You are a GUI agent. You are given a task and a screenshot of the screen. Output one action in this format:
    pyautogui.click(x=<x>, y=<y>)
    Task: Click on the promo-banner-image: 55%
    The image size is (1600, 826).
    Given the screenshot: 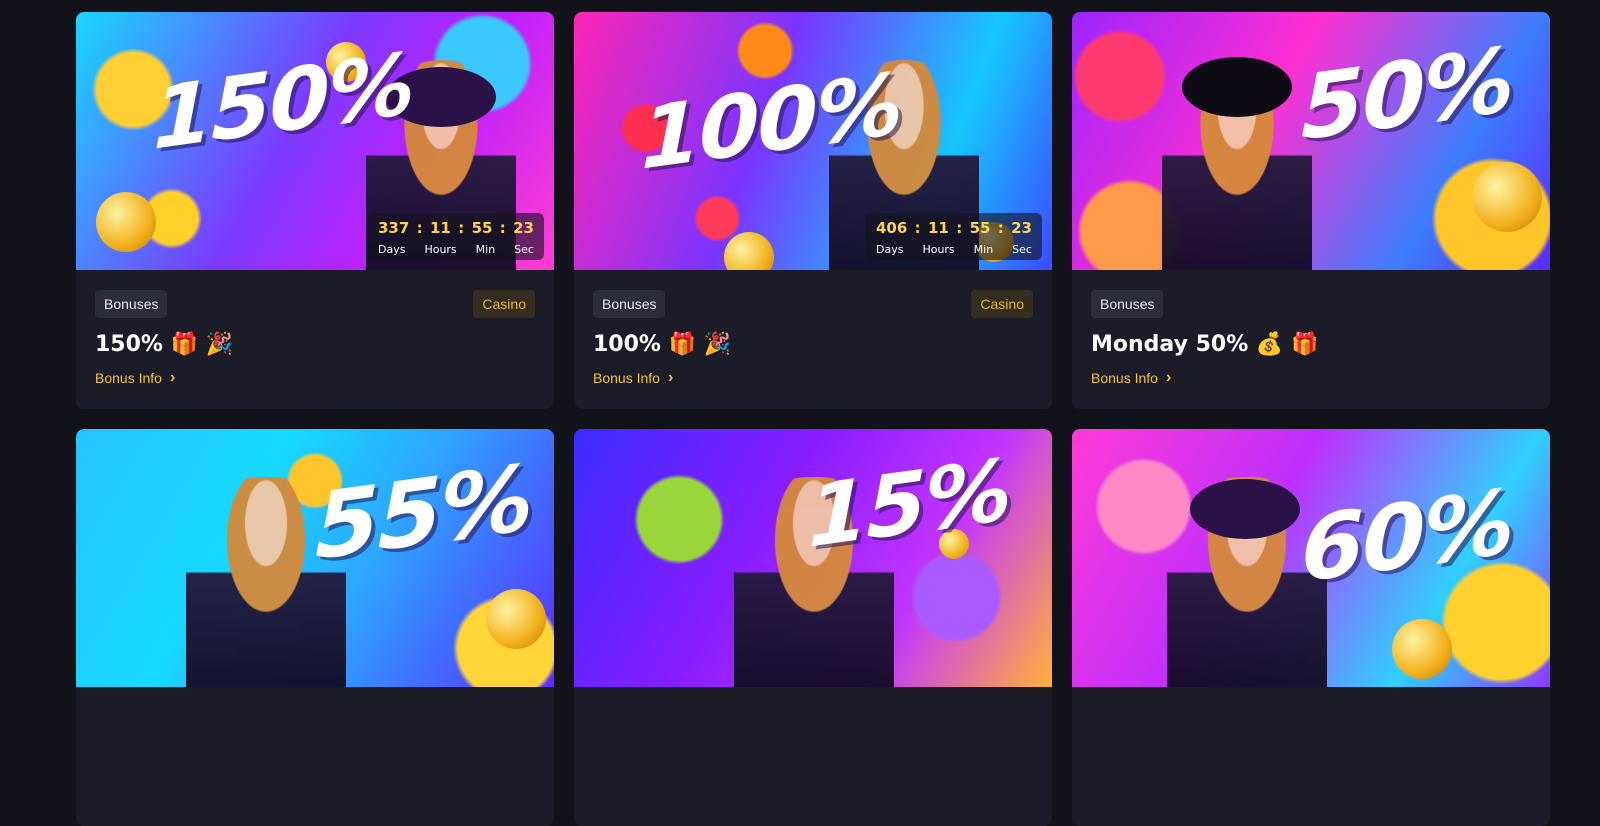 What is the action you would take?
    pyautogui.click(x=315, y=558)
    